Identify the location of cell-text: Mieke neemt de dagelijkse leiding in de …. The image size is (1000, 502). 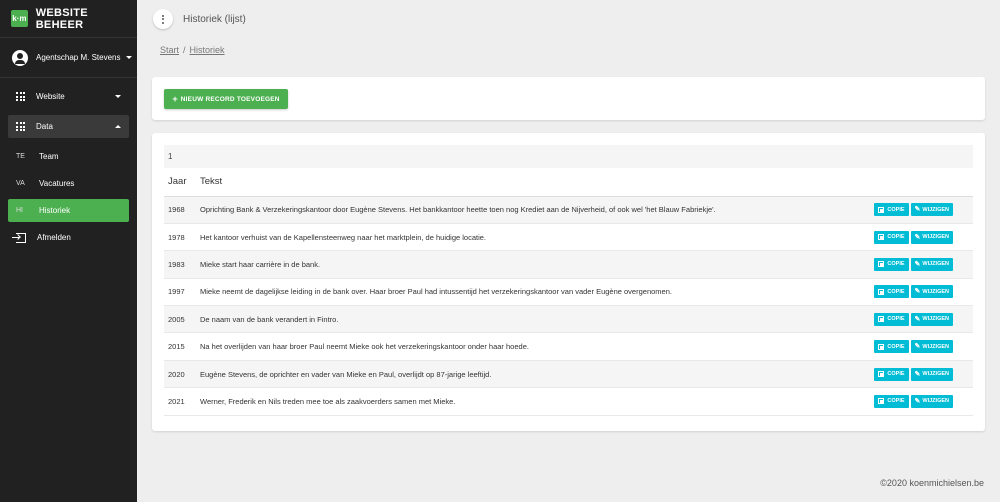
(519, 292).